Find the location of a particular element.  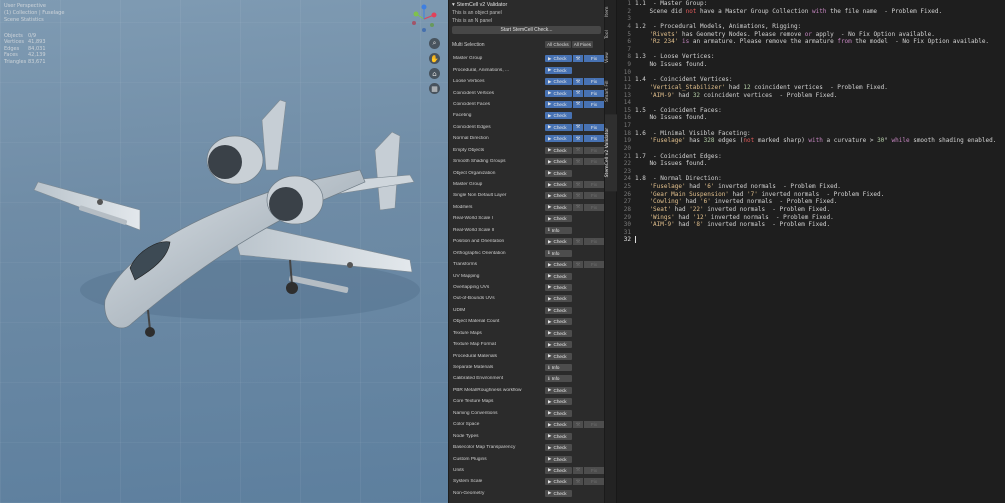

navigation-gizmo is located at coordinates (424, 18).